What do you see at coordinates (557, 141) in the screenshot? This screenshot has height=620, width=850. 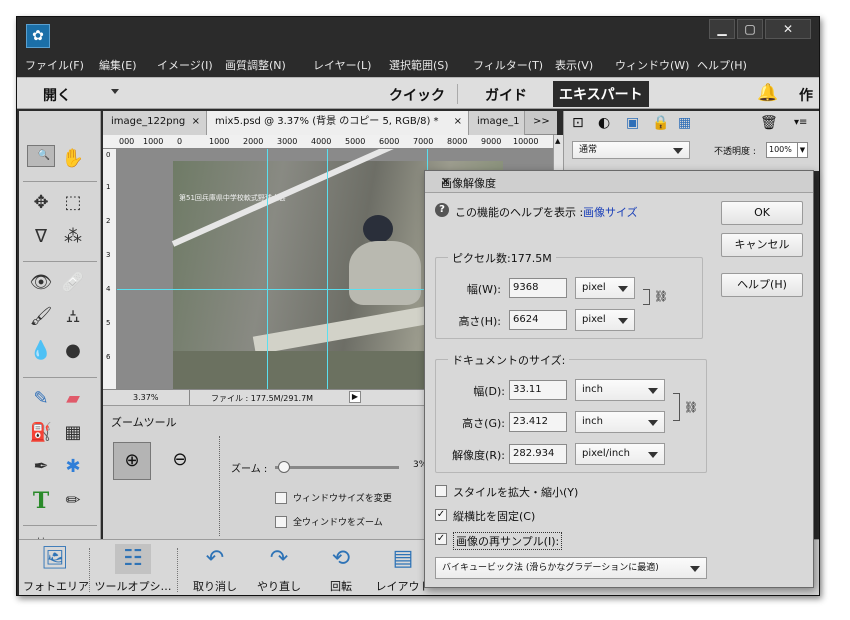 I see `scroll-up-icon: ▲` at bounding box center [557, 141].